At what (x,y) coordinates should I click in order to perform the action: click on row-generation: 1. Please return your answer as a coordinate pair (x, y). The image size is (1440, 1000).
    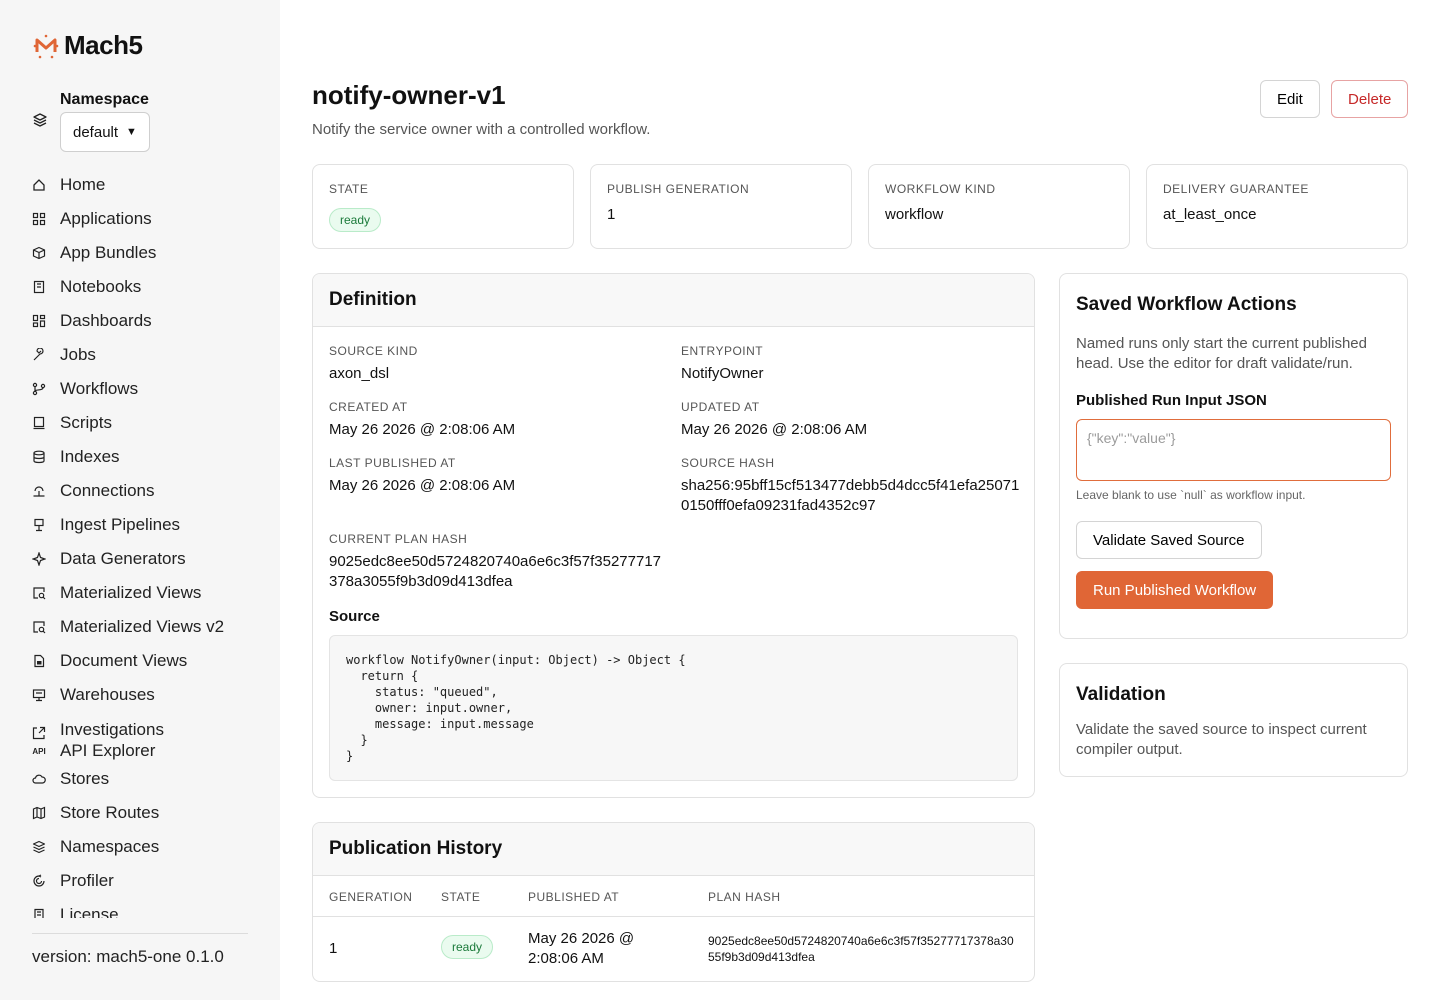
    Looking at the image, I should click on (333, 948).